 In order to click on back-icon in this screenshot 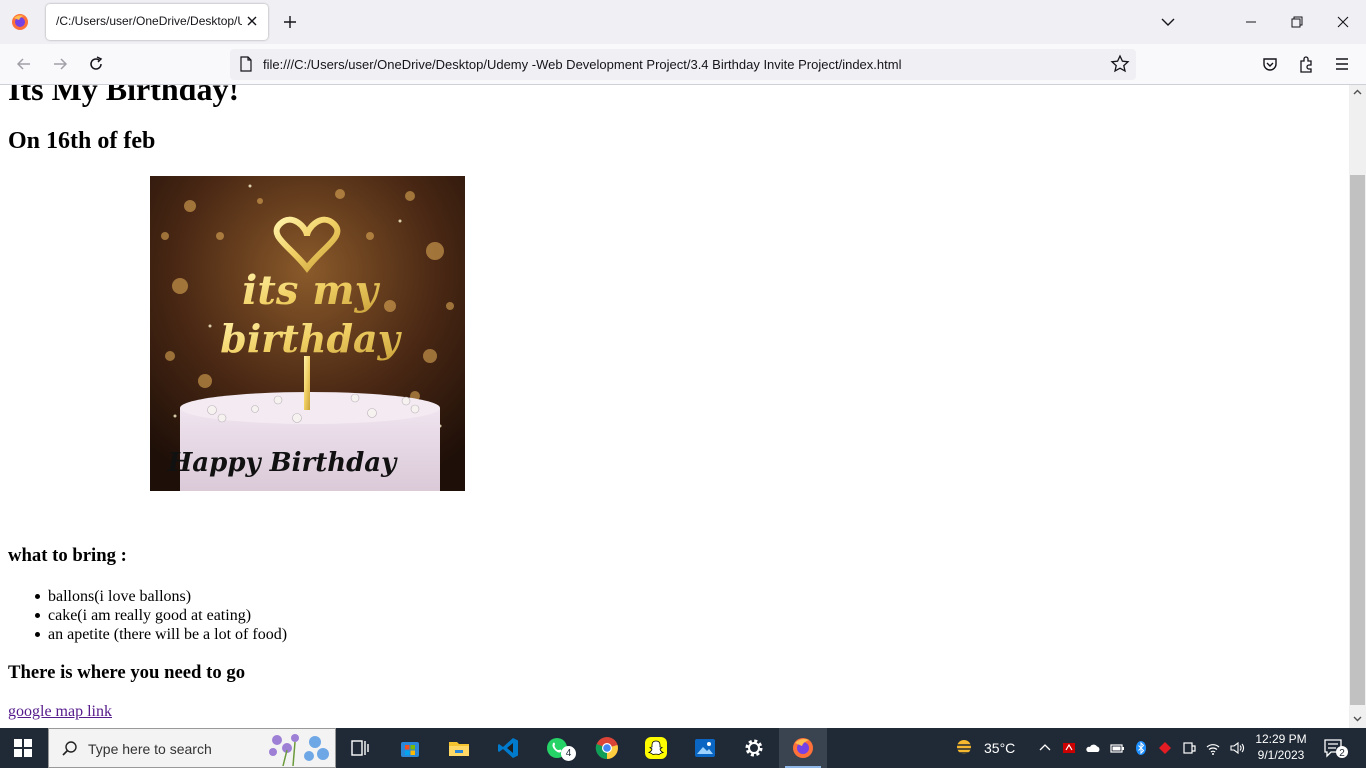, I will do `click(24, 64)`.